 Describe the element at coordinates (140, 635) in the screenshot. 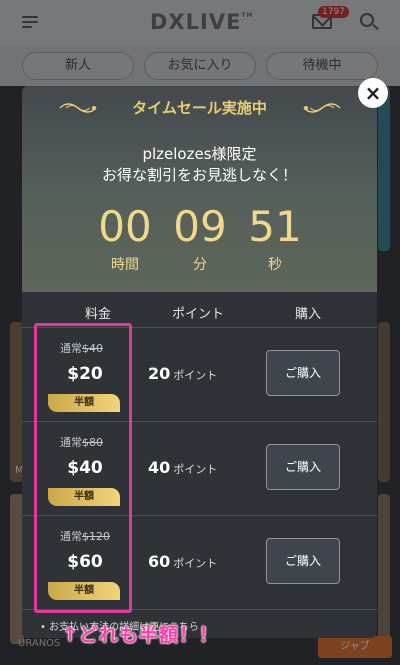

I see `annotation-callout: ↑どれも半額！！` at that location.